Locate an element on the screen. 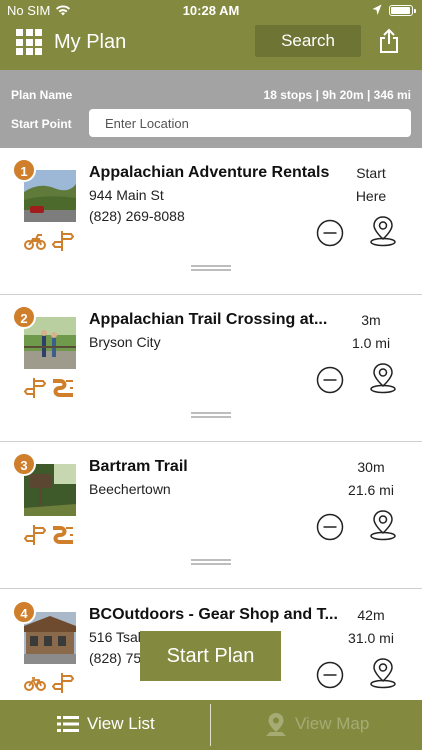  view-map-tab: View Map is located at coordinates (317, 725).